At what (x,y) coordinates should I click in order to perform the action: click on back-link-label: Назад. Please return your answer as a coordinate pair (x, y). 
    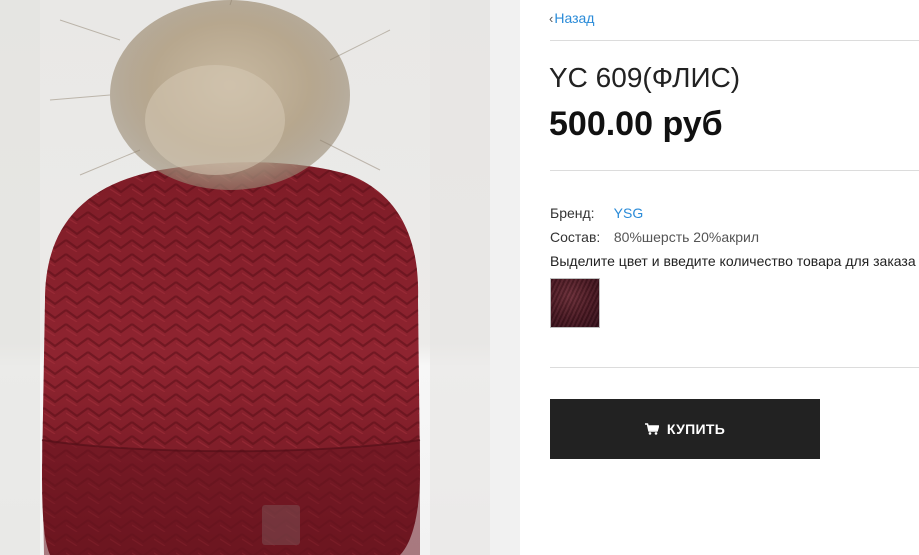
    Looking at the image, I should click on (574, 18).